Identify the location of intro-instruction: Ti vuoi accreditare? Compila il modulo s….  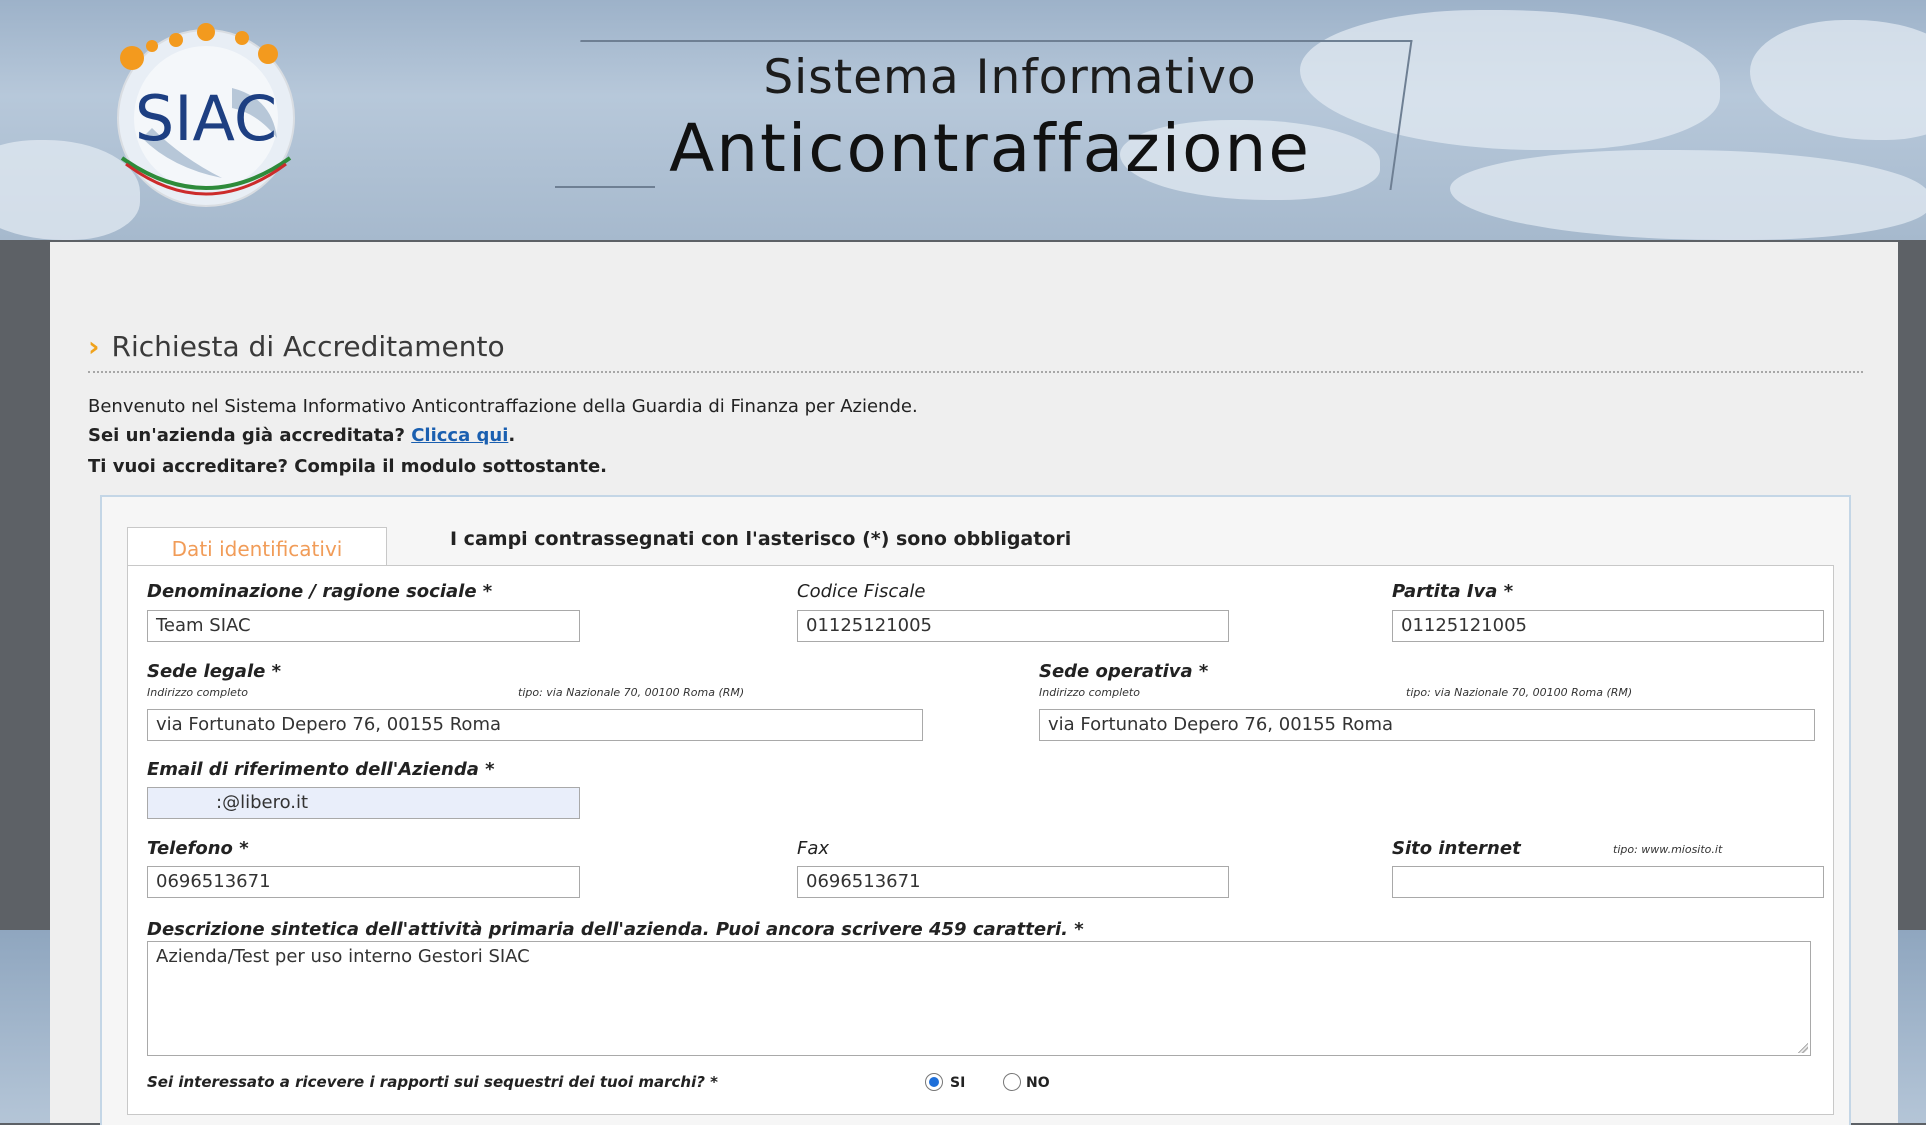
(348, 466).